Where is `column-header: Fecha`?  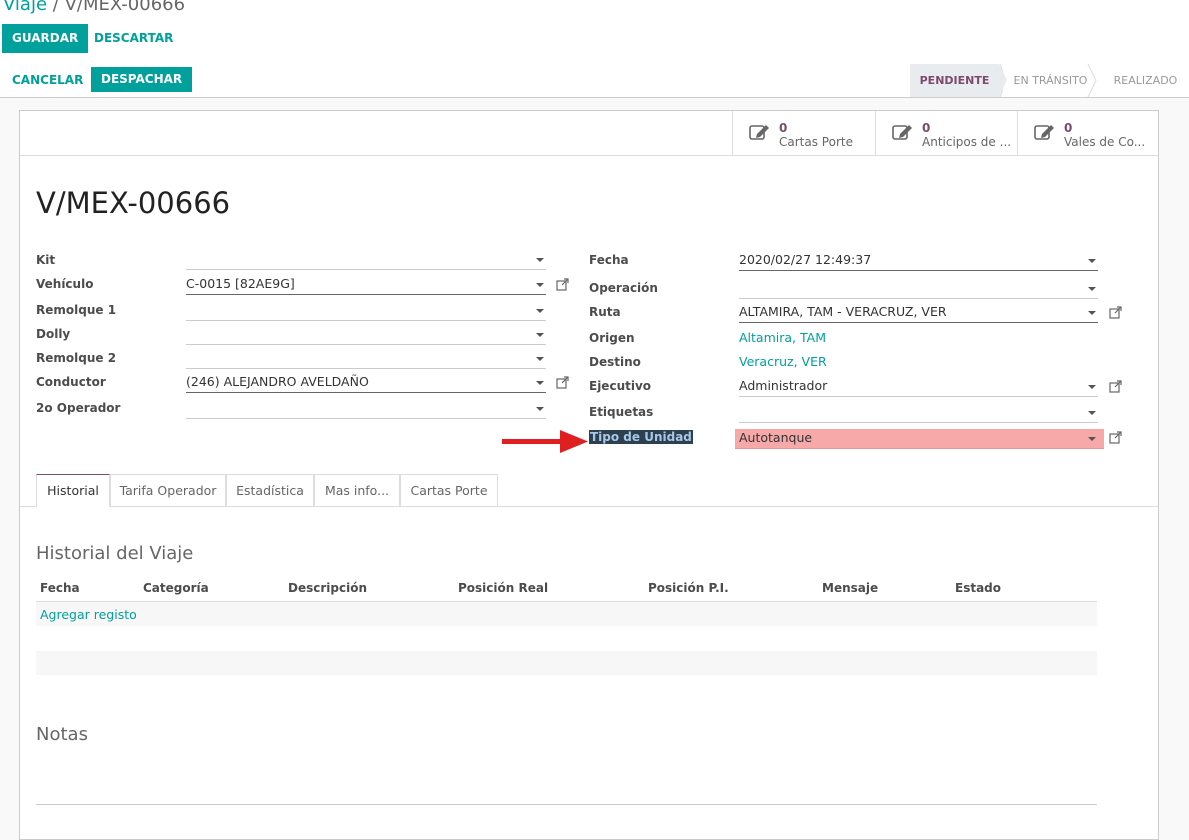
column-header: Fecha is located at coordinates (60, 588).